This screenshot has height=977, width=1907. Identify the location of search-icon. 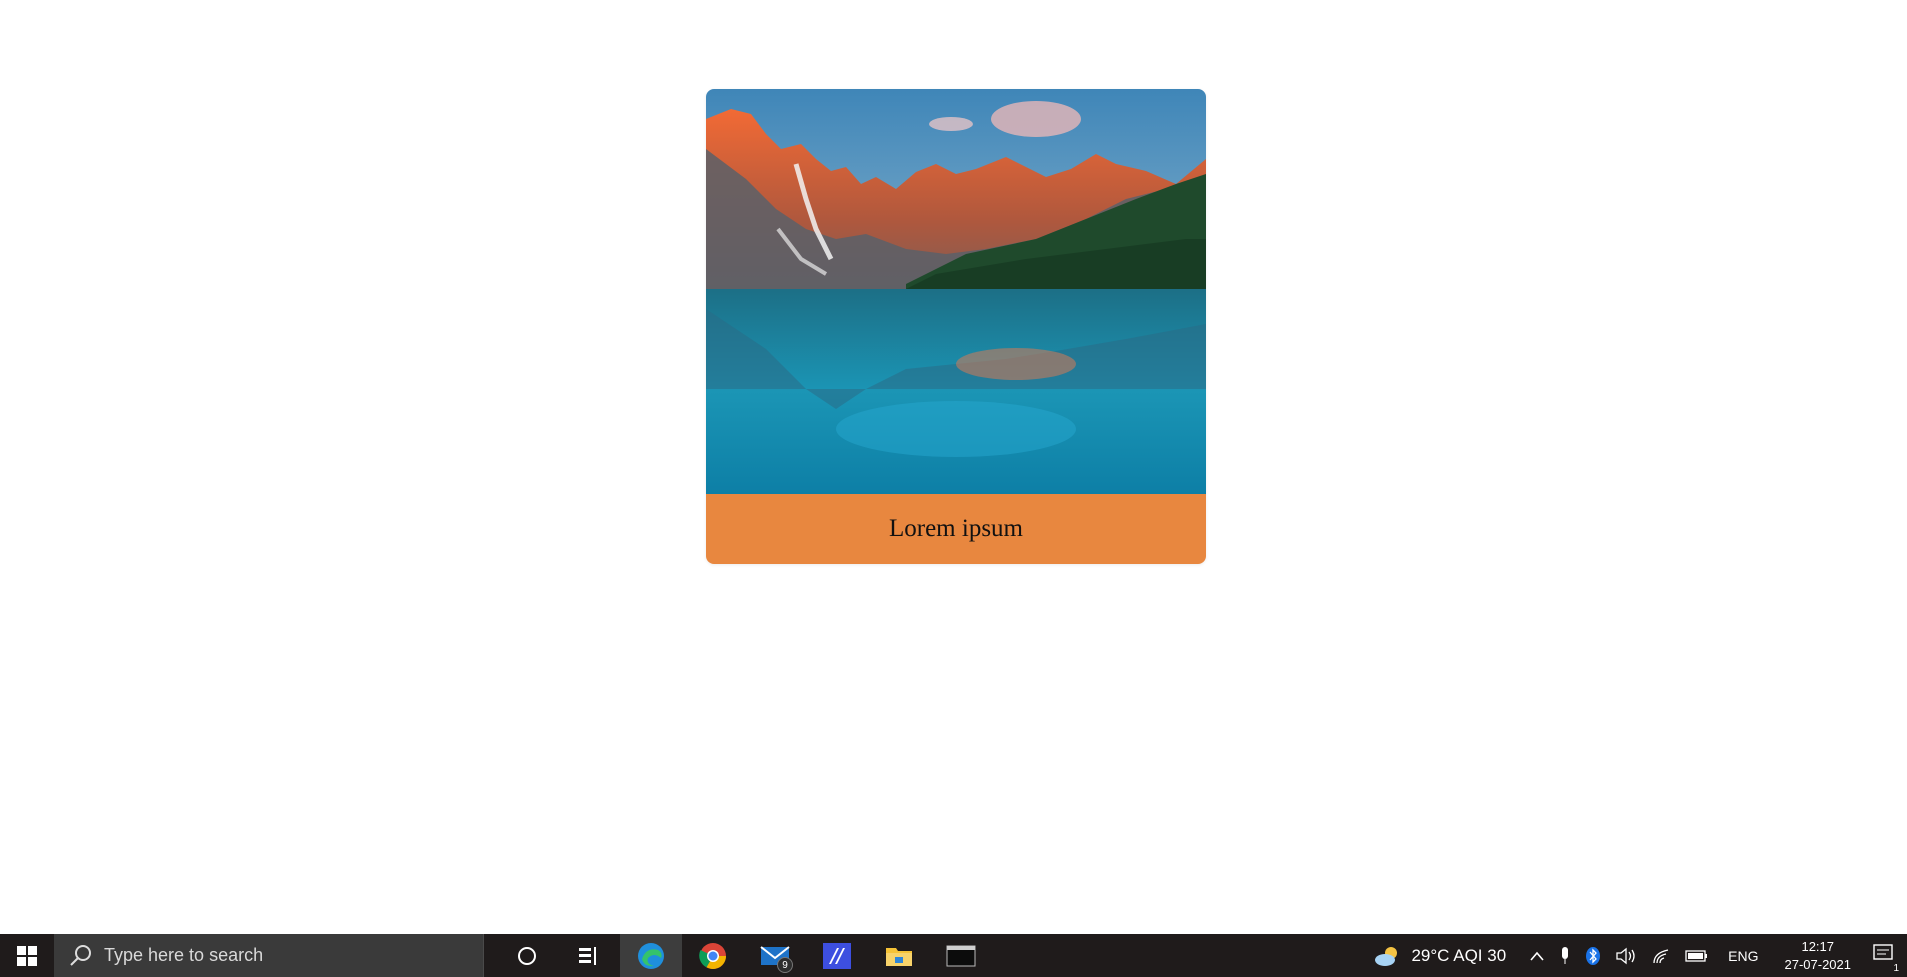
(80, 955).